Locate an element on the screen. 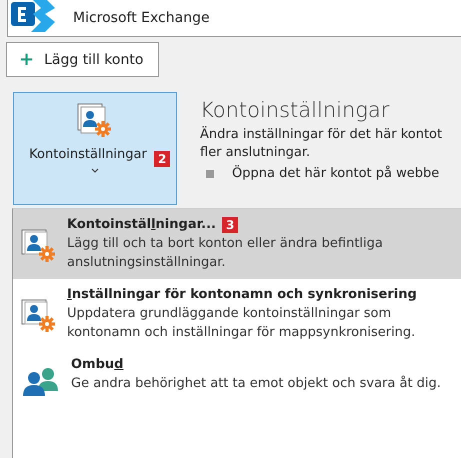  web-link: Öppna det här kontot på webbe is located at coordinates (336, 173).